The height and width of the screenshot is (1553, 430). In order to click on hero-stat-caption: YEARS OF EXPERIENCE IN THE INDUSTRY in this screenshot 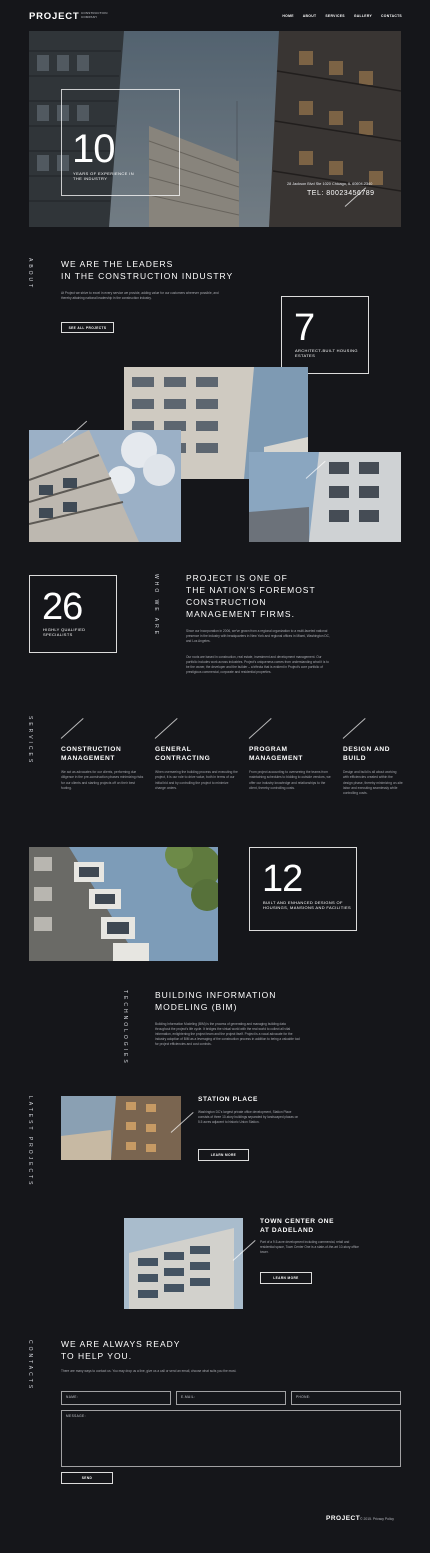, I will do `click(104, 176)`.